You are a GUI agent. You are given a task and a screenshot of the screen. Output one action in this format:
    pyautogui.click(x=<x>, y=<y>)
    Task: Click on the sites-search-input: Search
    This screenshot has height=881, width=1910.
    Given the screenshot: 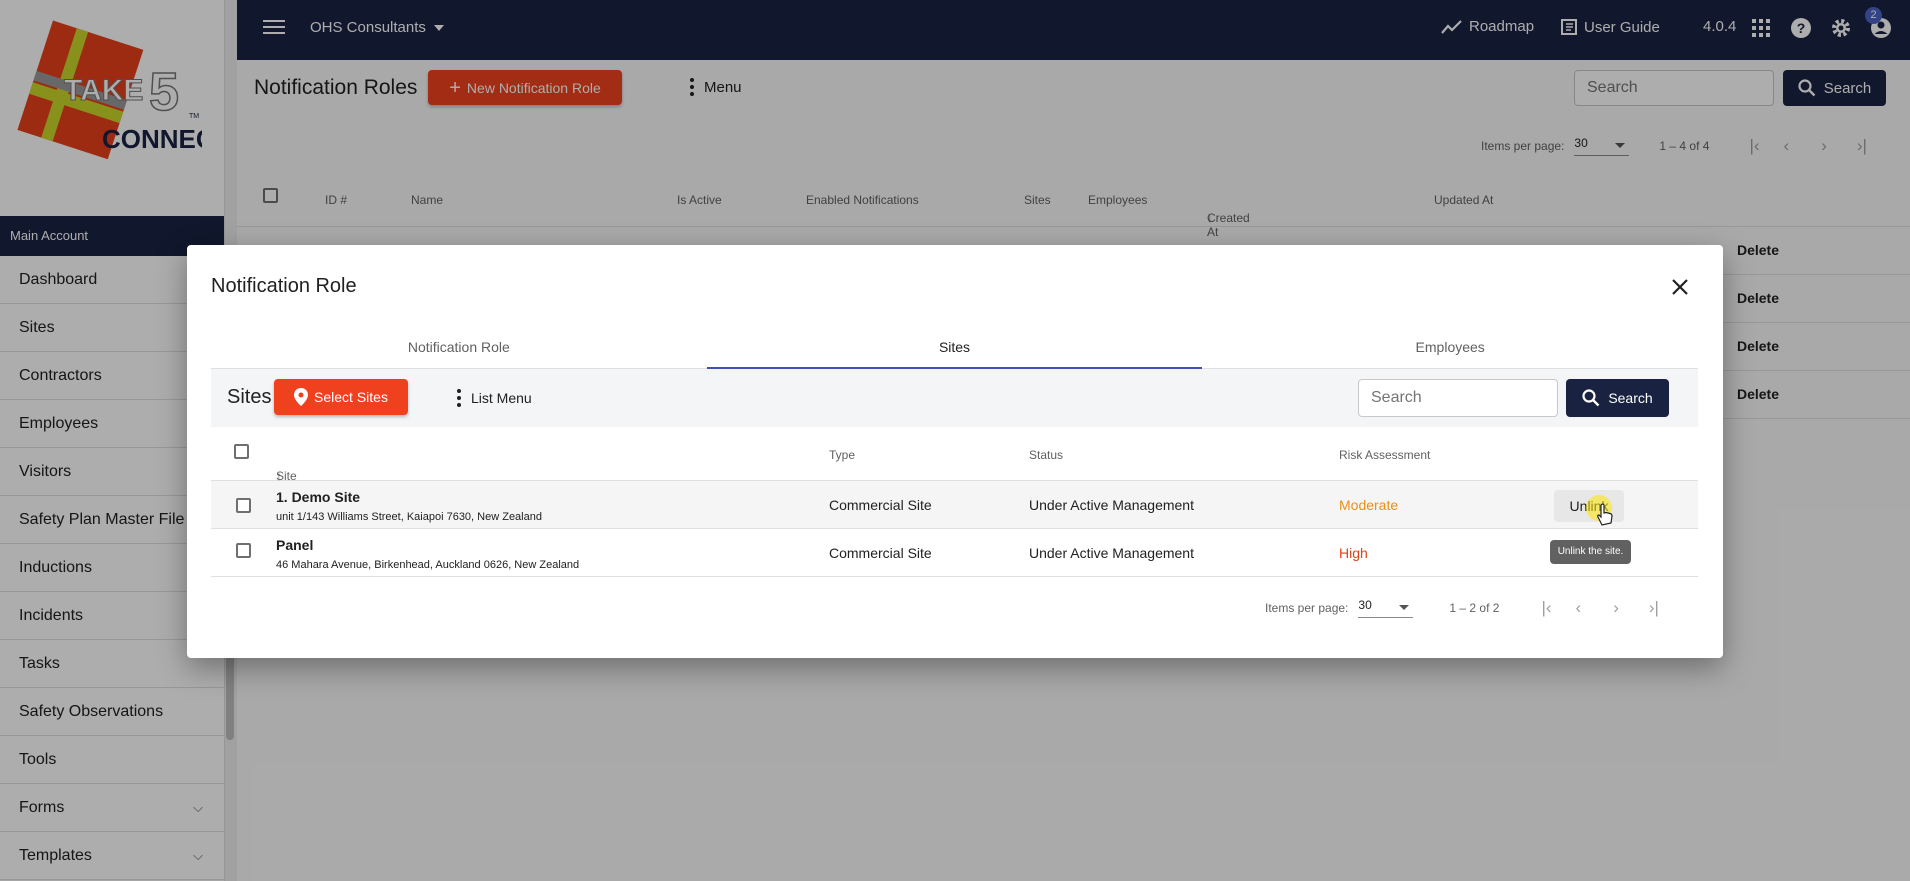 What is the action you would take?
    pyautogui.click(x=1458, y=398)
    